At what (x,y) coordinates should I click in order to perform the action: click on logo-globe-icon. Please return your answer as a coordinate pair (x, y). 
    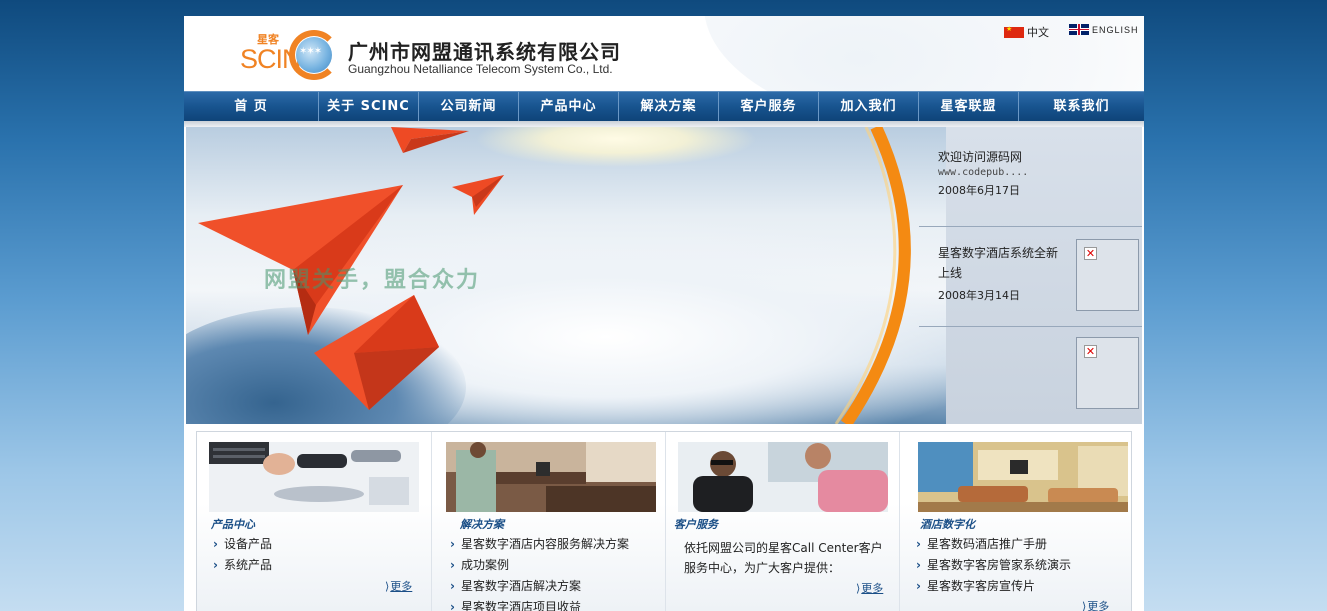
    Looking at the image, I should click on (314, 55).